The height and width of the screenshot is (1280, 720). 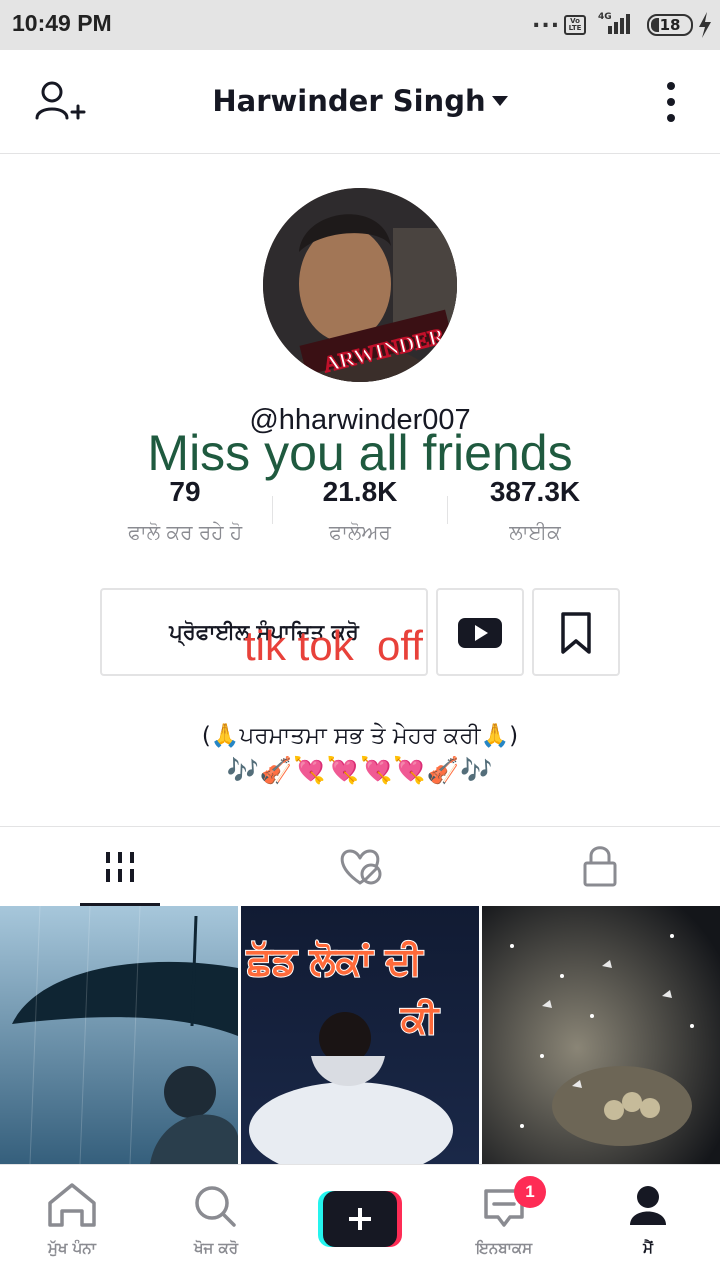 What do you see at coordinates (575, 25) in the screenshot?
I see `volte-icon: Vo LTE` at bounding box center [575, 25].